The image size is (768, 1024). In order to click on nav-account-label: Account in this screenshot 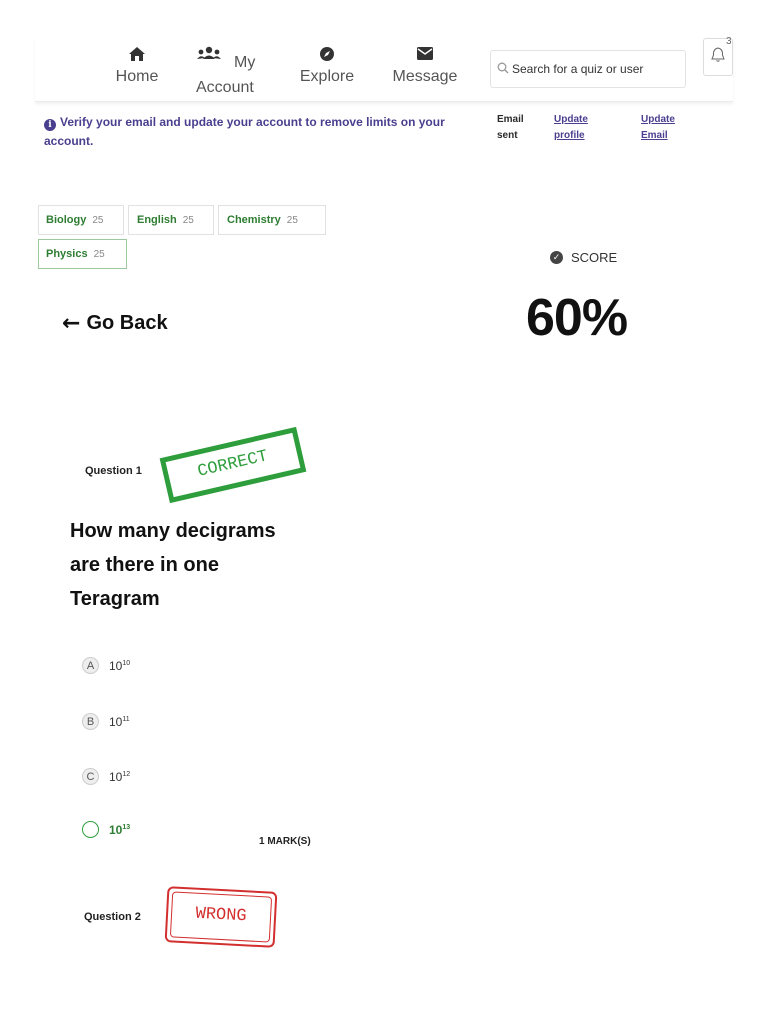, I will do `click(225, 87)`.